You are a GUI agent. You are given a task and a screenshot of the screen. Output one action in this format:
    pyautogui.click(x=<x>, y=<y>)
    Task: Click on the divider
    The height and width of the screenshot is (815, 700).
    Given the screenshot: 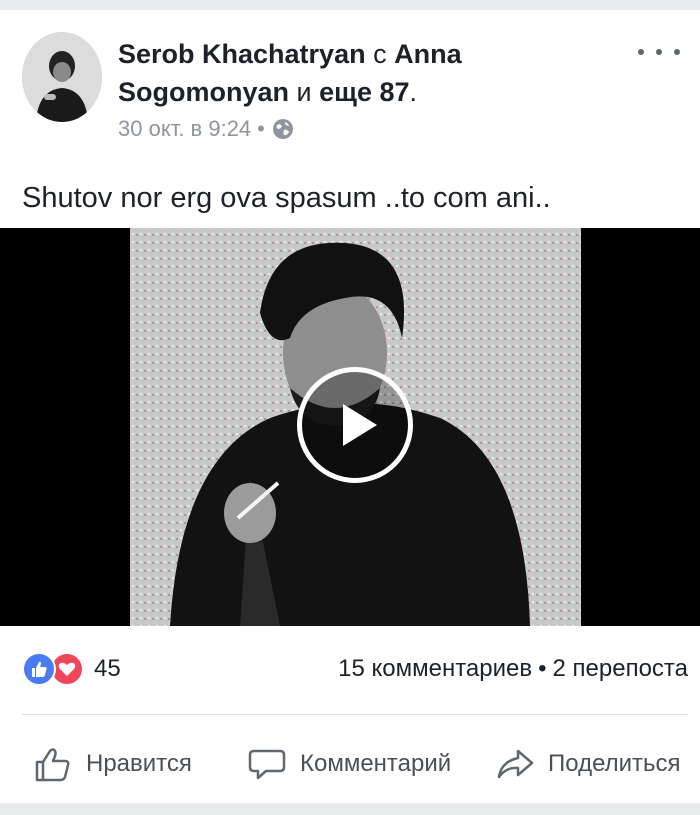 What is the action you would take?
    pyautogui.click(x=355, y=714)
    